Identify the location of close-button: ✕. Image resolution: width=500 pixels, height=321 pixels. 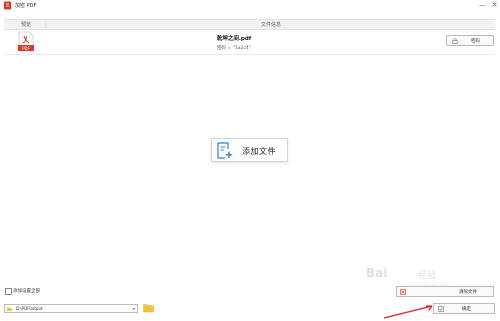
(494, 5).